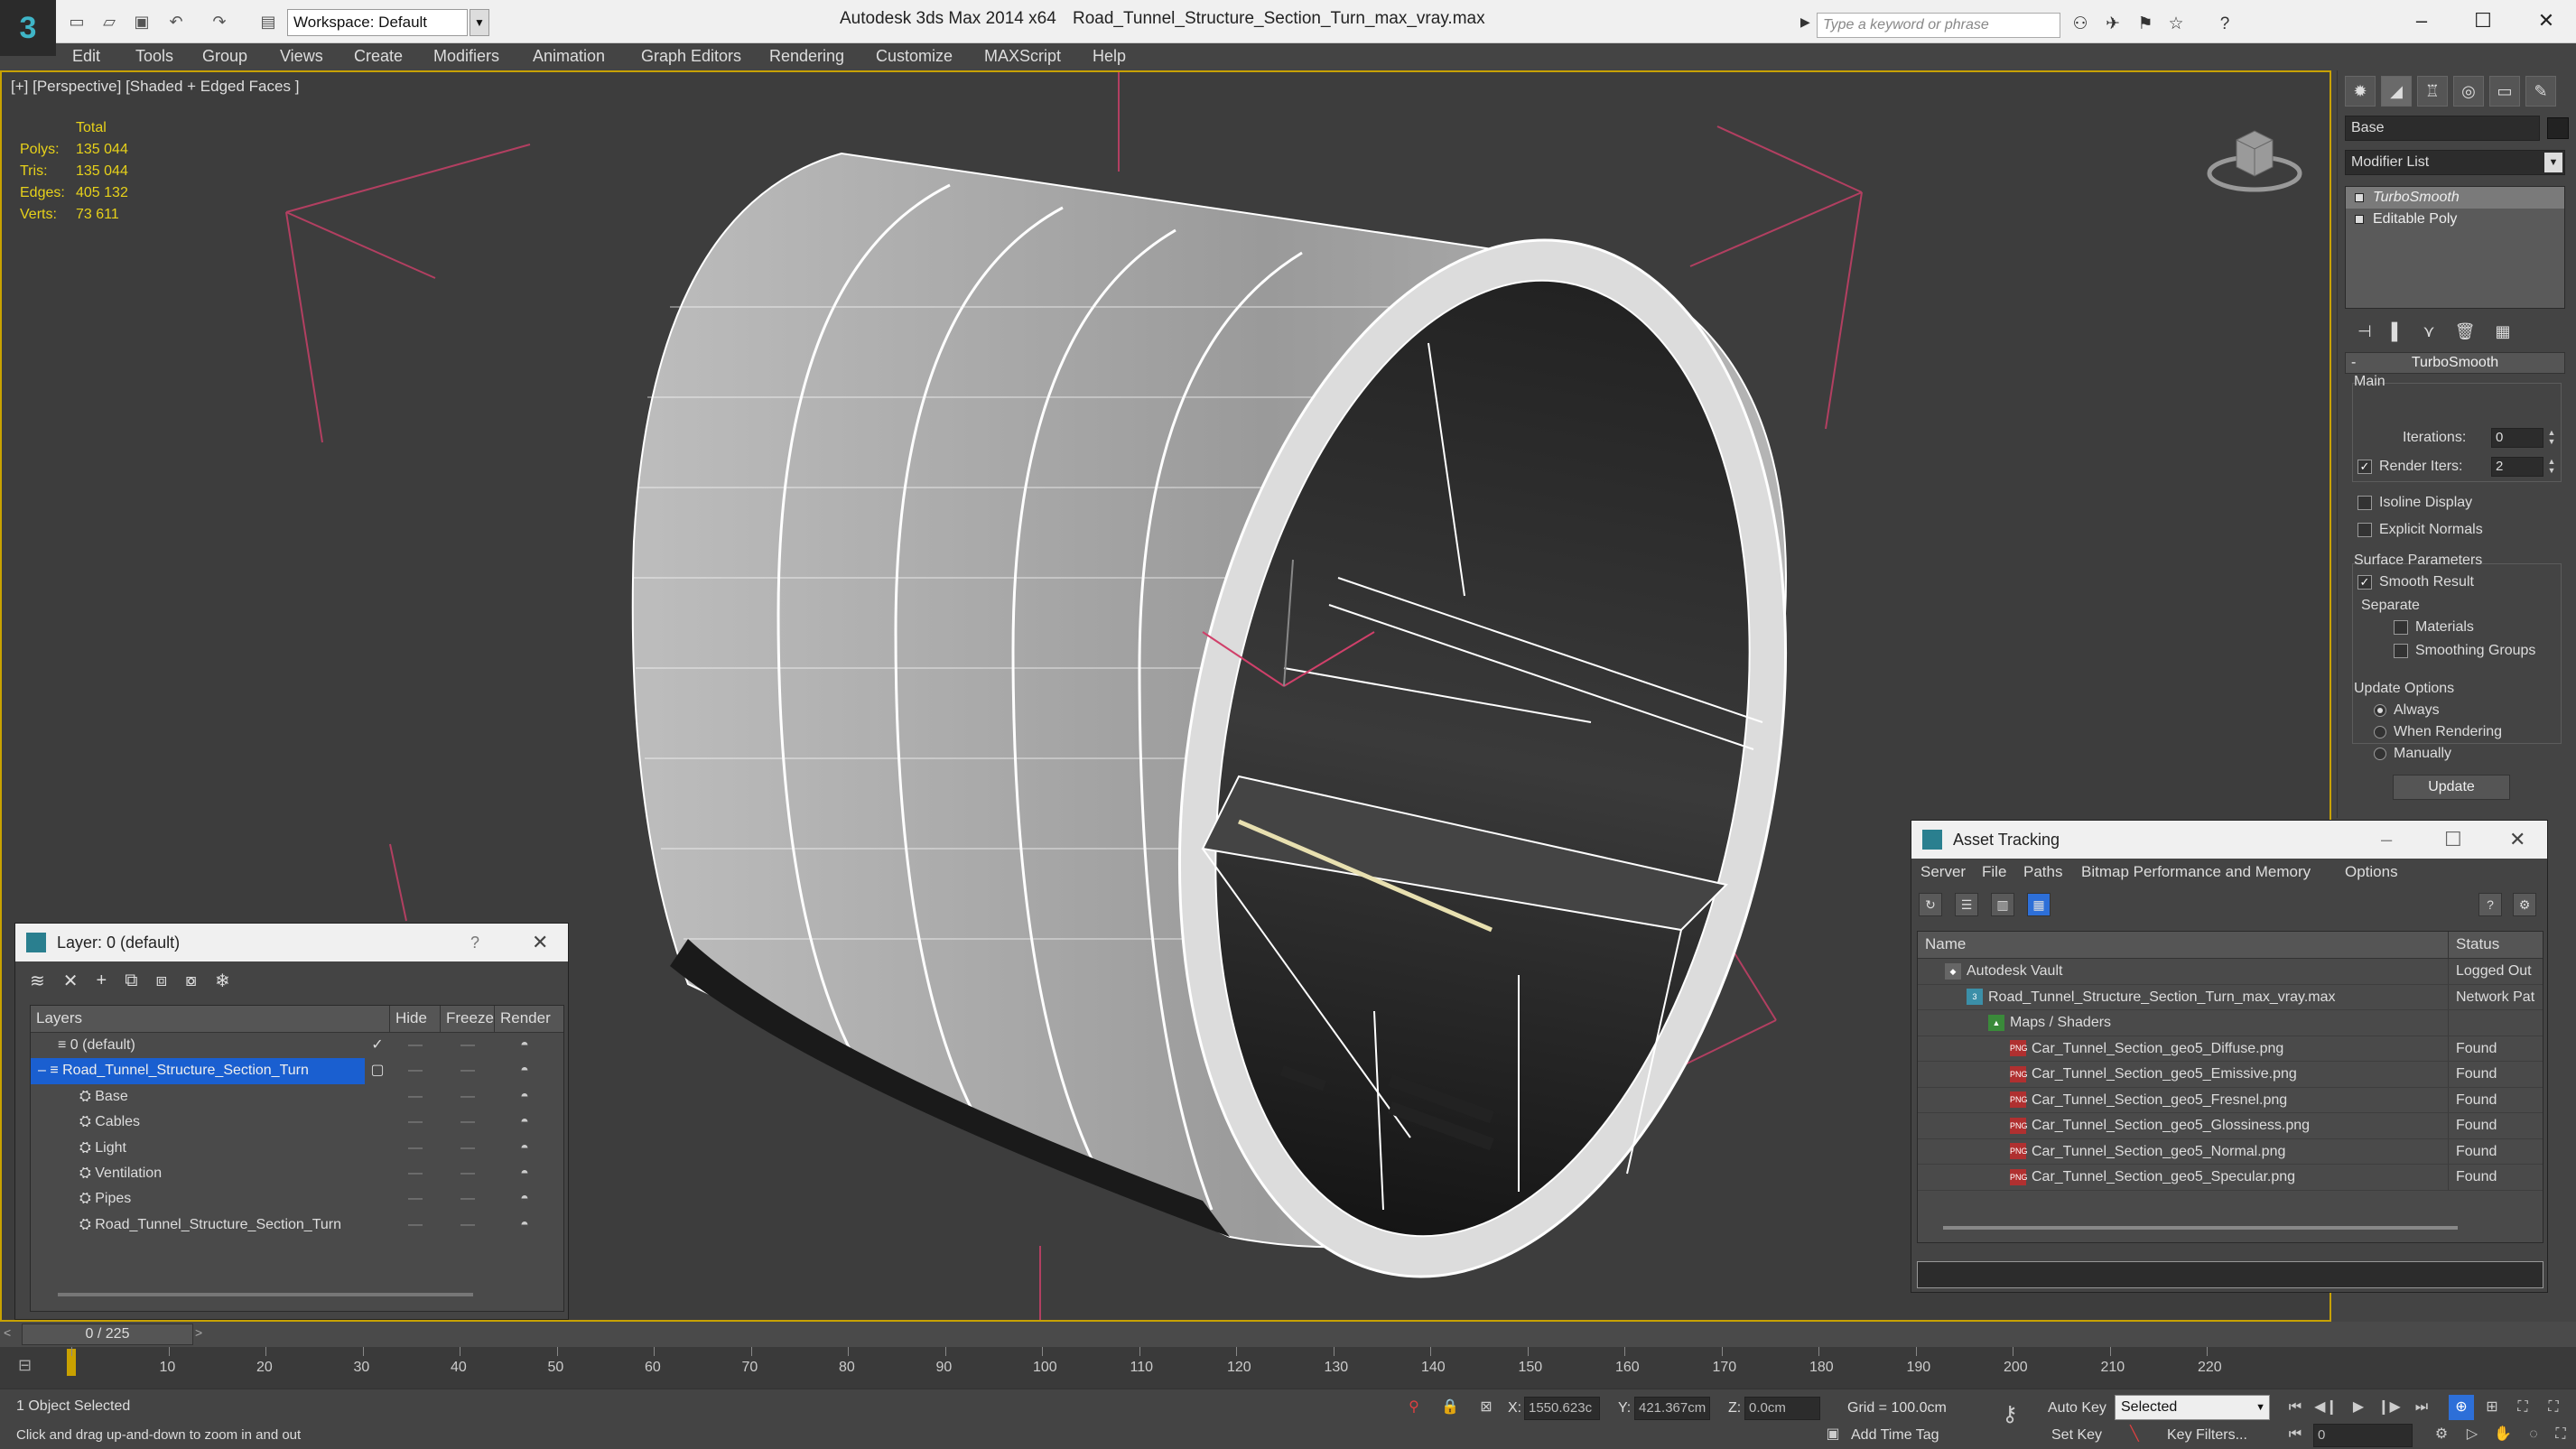  What do you see at coordinates (224, 56) in the screenshot?
I see `menu-group: Group` at bounding box center [224, 56].